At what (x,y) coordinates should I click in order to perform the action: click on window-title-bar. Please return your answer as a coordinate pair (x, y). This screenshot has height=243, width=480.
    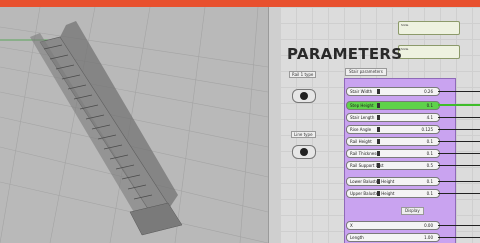
    Looking at the image, I should click on (240, 3).